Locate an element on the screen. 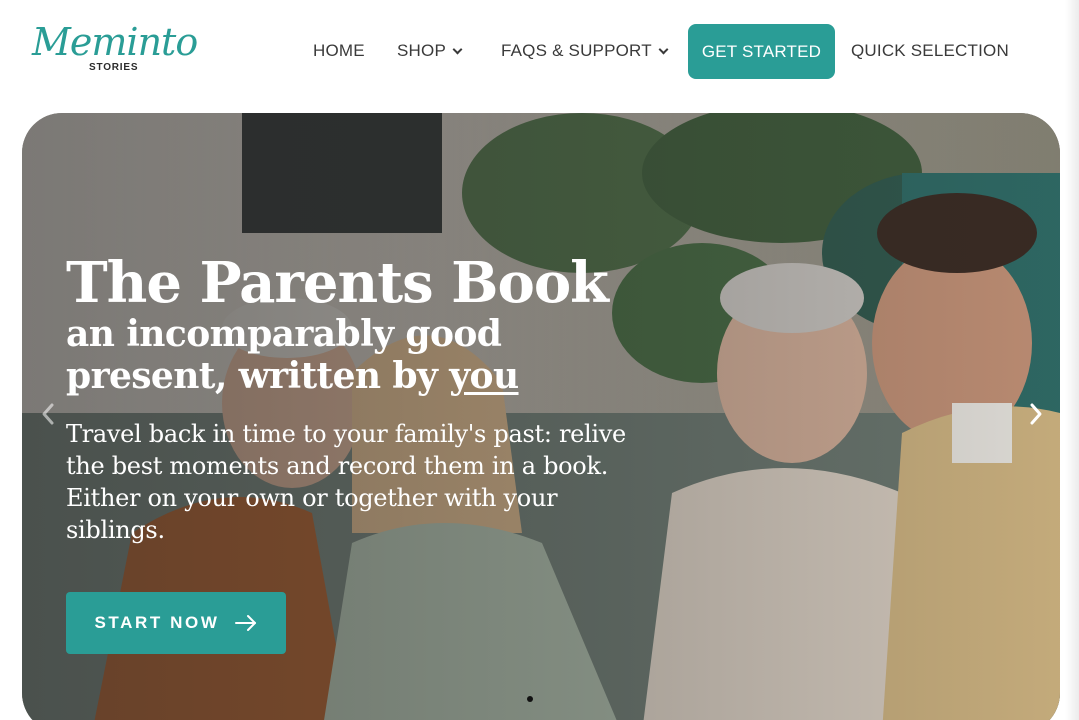 The height and width of the screenshot is (720, 1079). hero-subtitle-text: an incomparably good present, written by is located at coordinates (284, 355).